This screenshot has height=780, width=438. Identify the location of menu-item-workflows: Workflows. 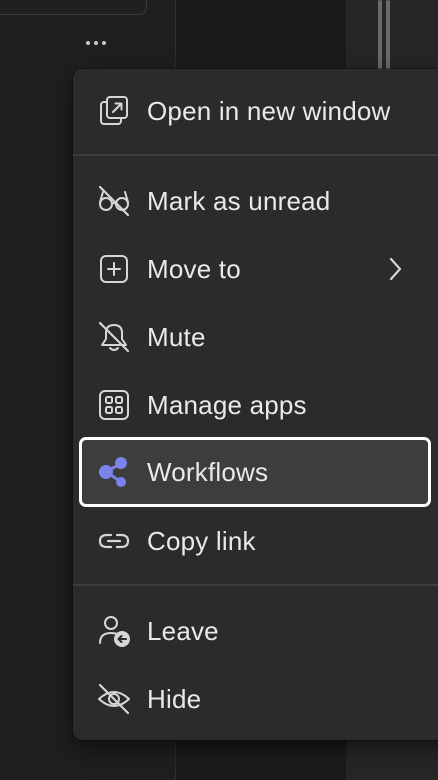
(255, 472).